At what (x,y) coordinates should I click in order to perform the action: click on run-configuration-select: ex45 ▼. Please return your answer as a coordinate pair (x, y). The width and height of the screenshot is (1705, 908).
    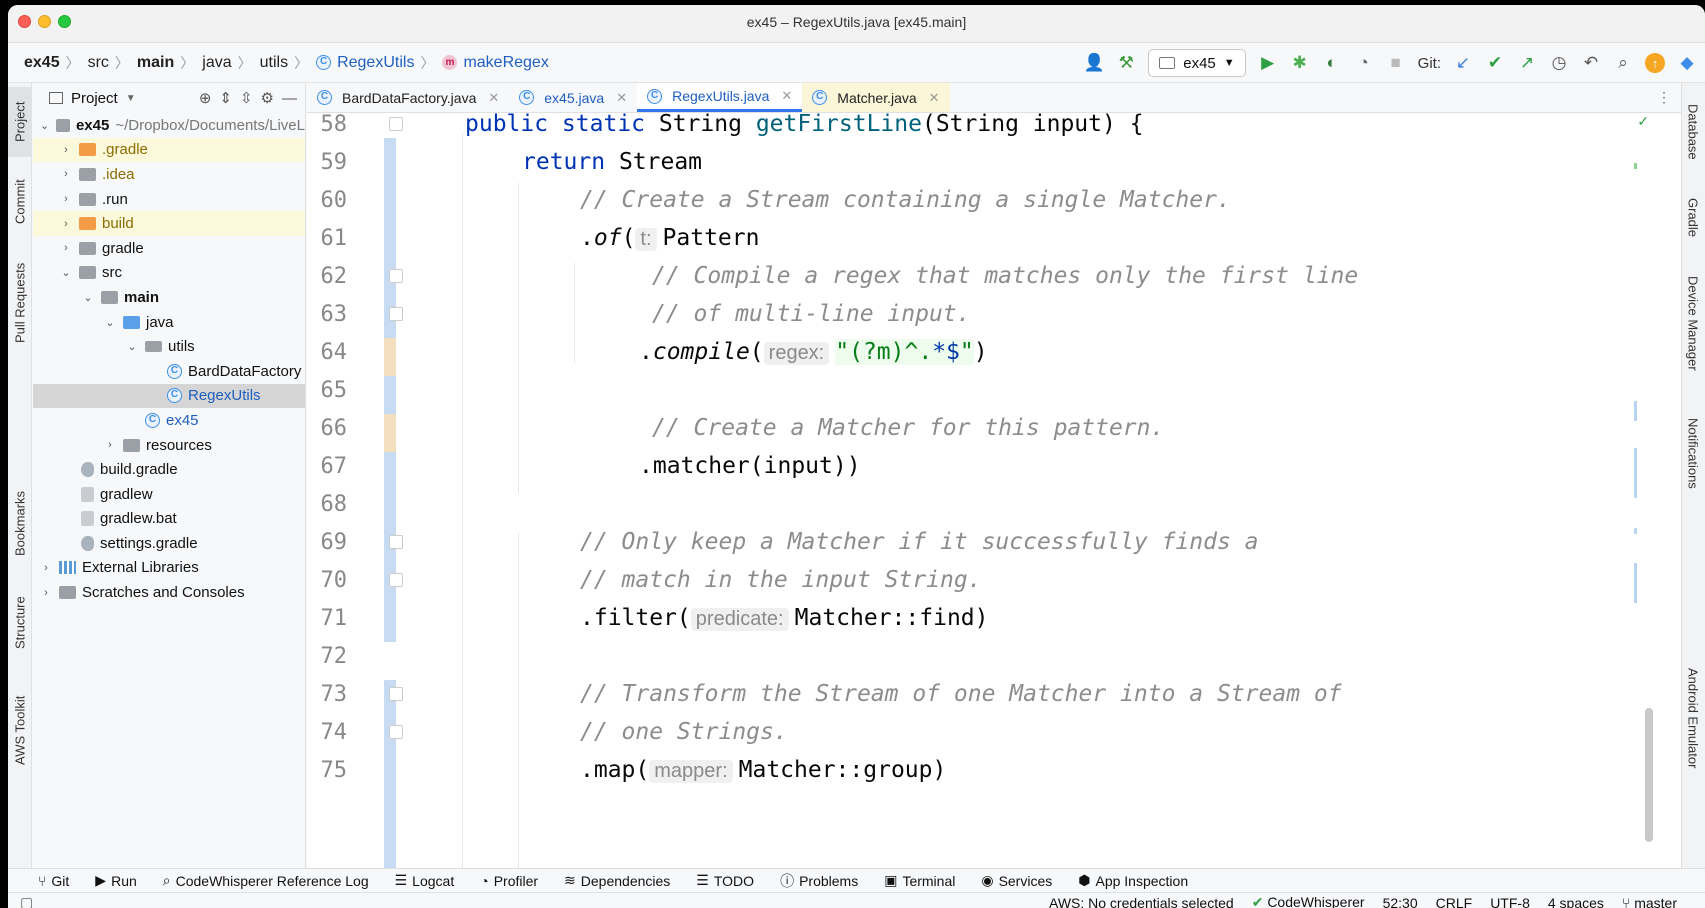
    Looking at the image, I should click on (1197, 63).